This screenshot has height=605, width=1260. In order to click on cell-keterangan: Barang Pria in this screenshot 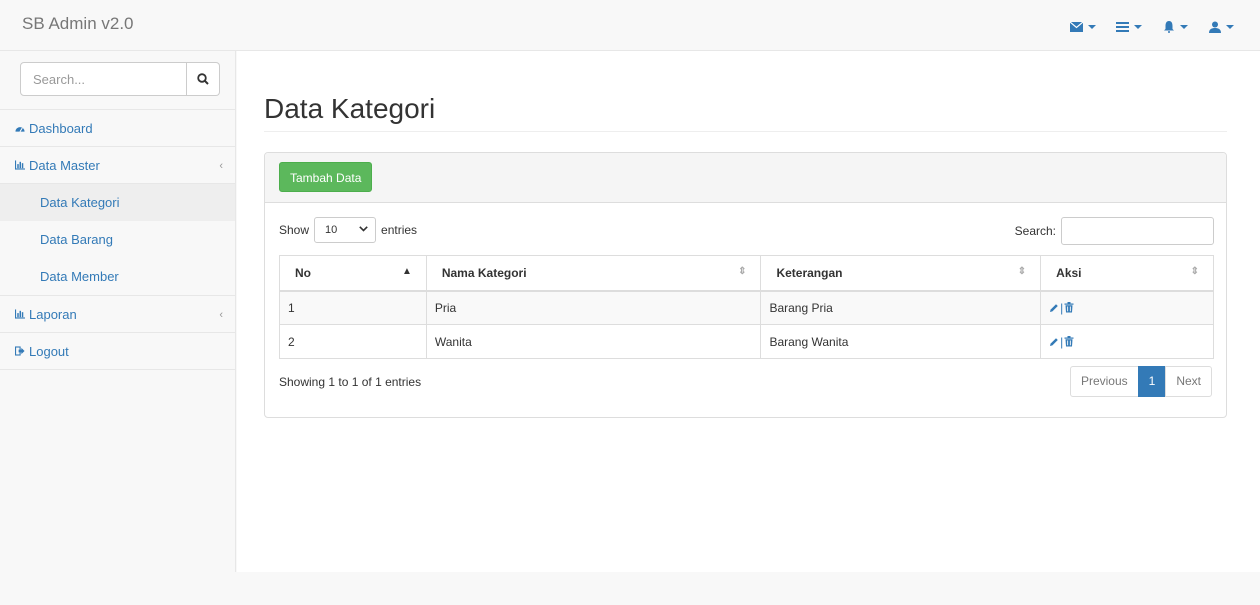, I will do `click(901, 307)`.